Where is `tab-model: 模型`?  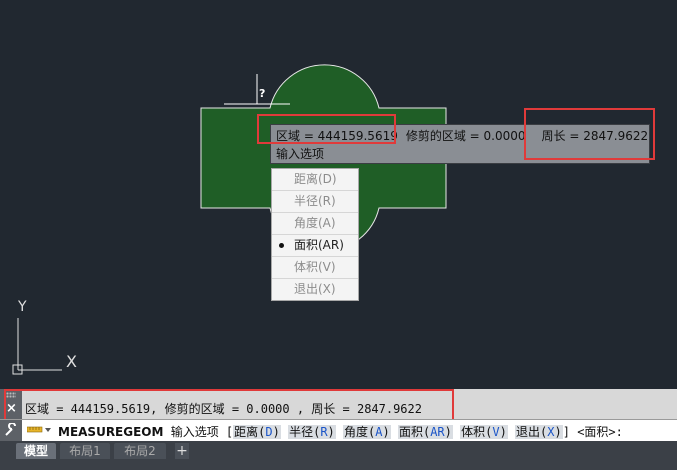 tab-model: 模型 is located at coordinates (36, 451).